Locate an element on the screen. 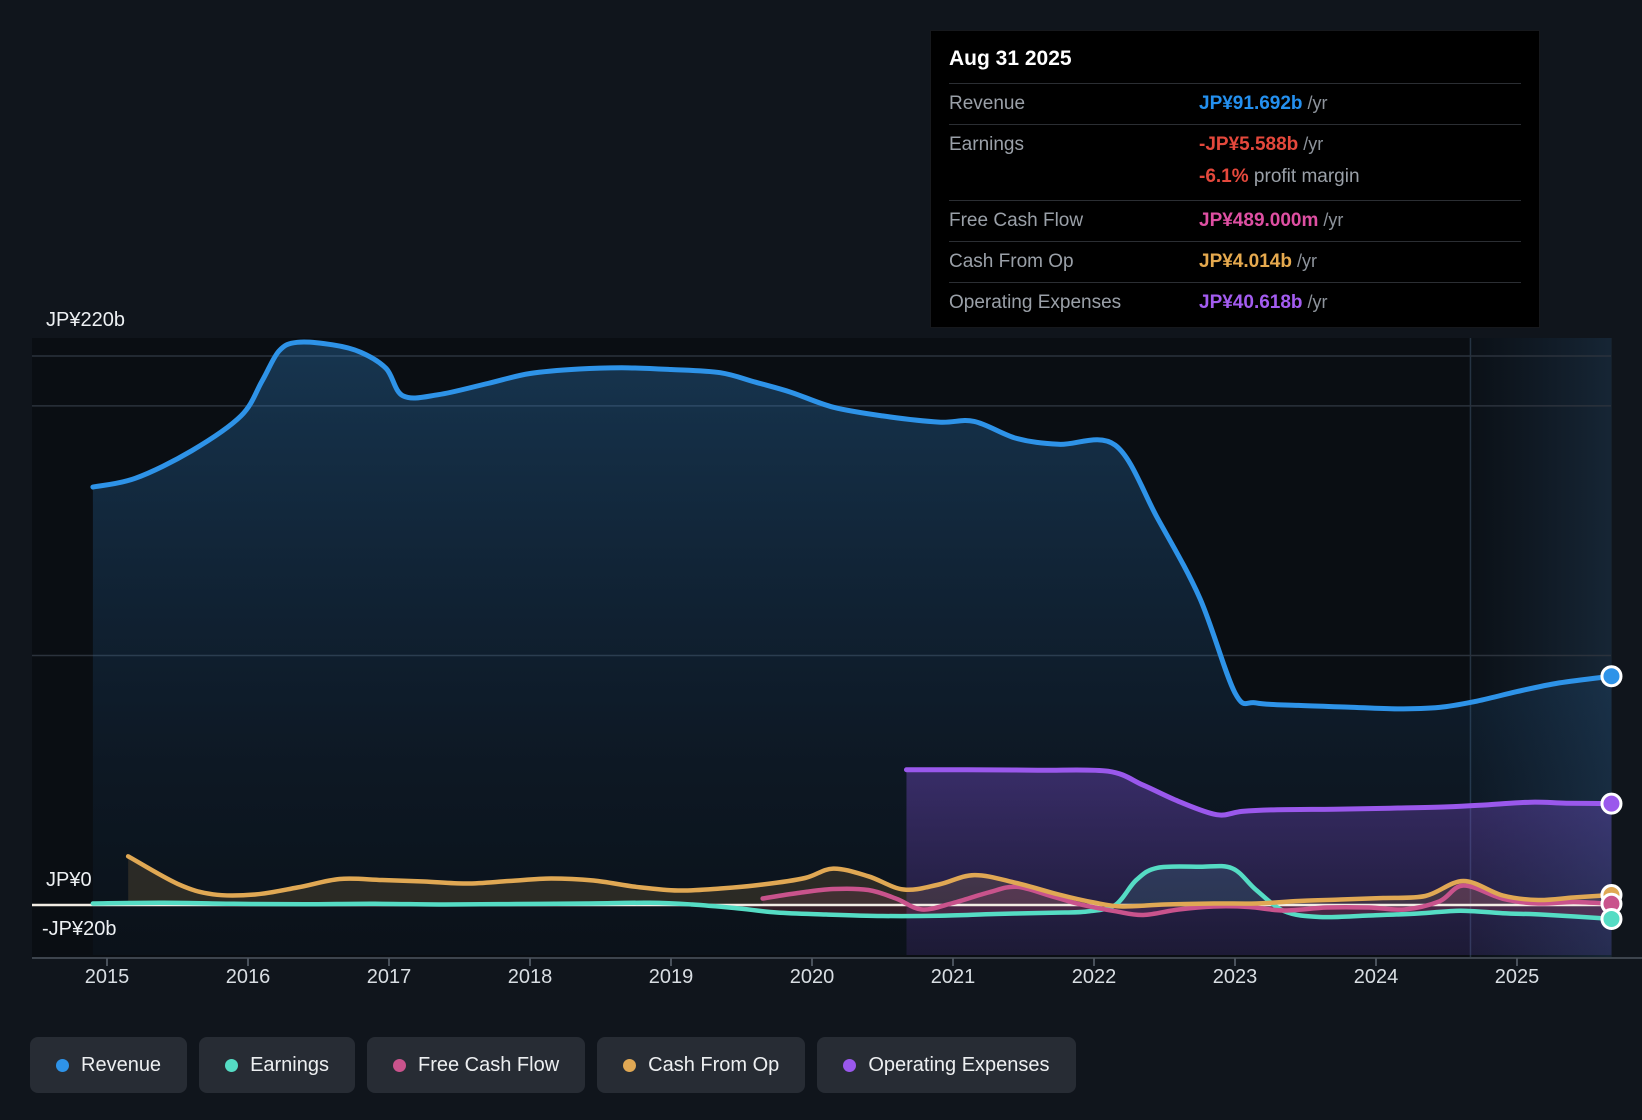  x-axis-label-2021: 2021 is located at coordinates (953, 977).